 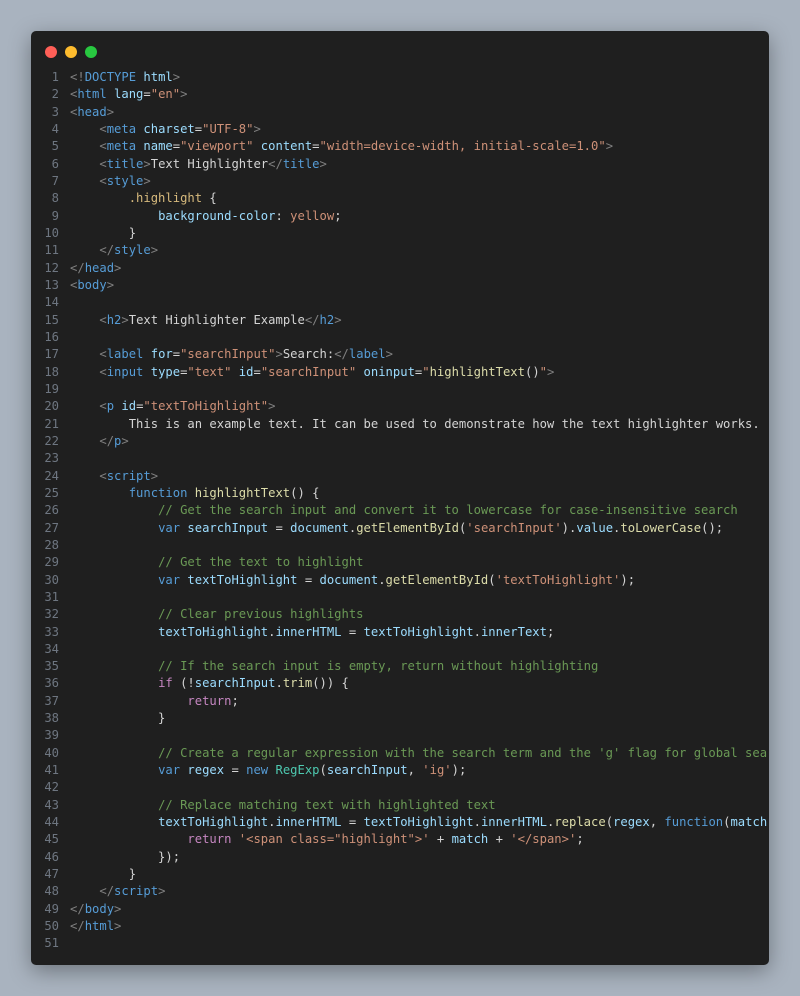 What do you see at coordinates (51, 874) in the screenshot?
I see `line-number: 47` at bounding box center [51, 874].